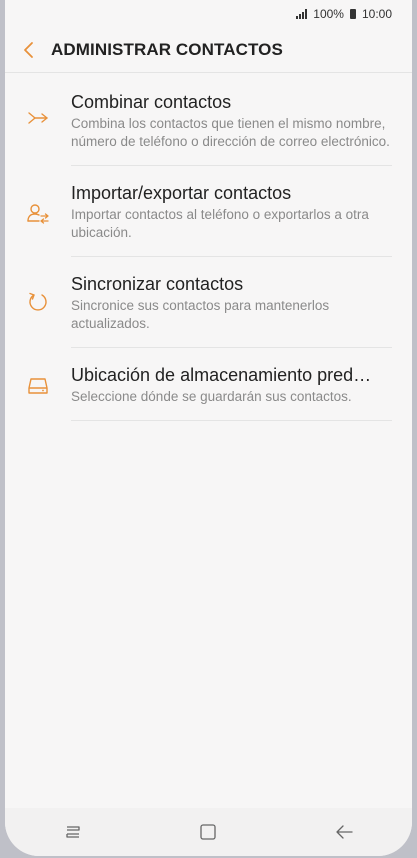 Image resolution: width=417 pixels, height=858 pixels. I want to click on signal-icon, so click(302, 14).